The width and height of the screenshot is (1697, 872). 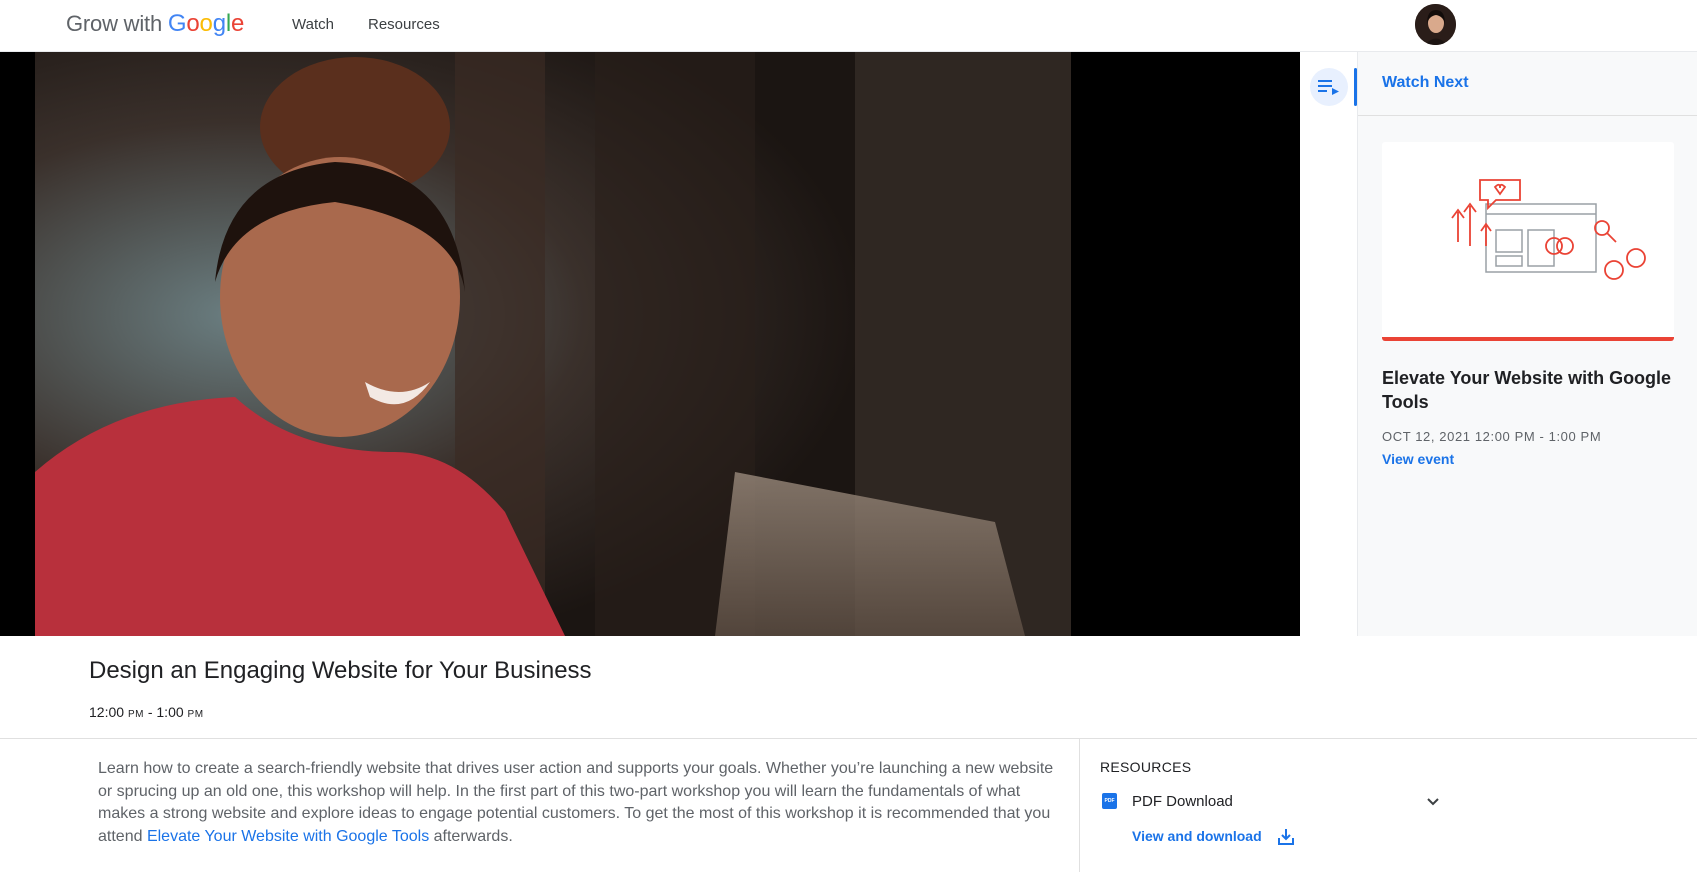 What do you see at coordinates (1329, 344) in the screenshot?
I see `side-rail` at bounding box center [1329, 344].